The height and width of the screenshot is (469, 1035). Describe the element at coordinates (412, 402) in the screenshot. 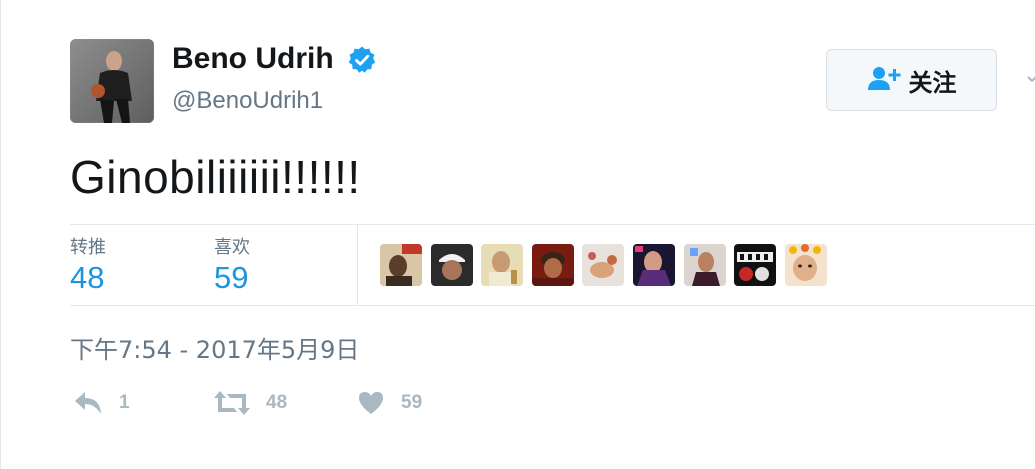

I see `like-count: 59` at that location.